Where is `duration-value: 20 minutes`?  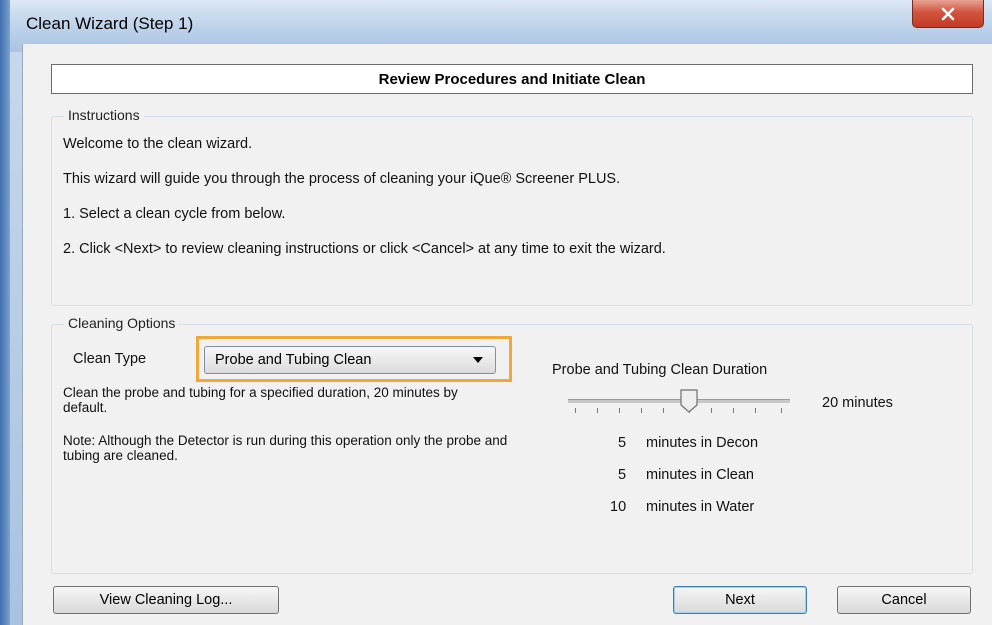 duration-value: 20 minutes is located at coordinates (857, 403).